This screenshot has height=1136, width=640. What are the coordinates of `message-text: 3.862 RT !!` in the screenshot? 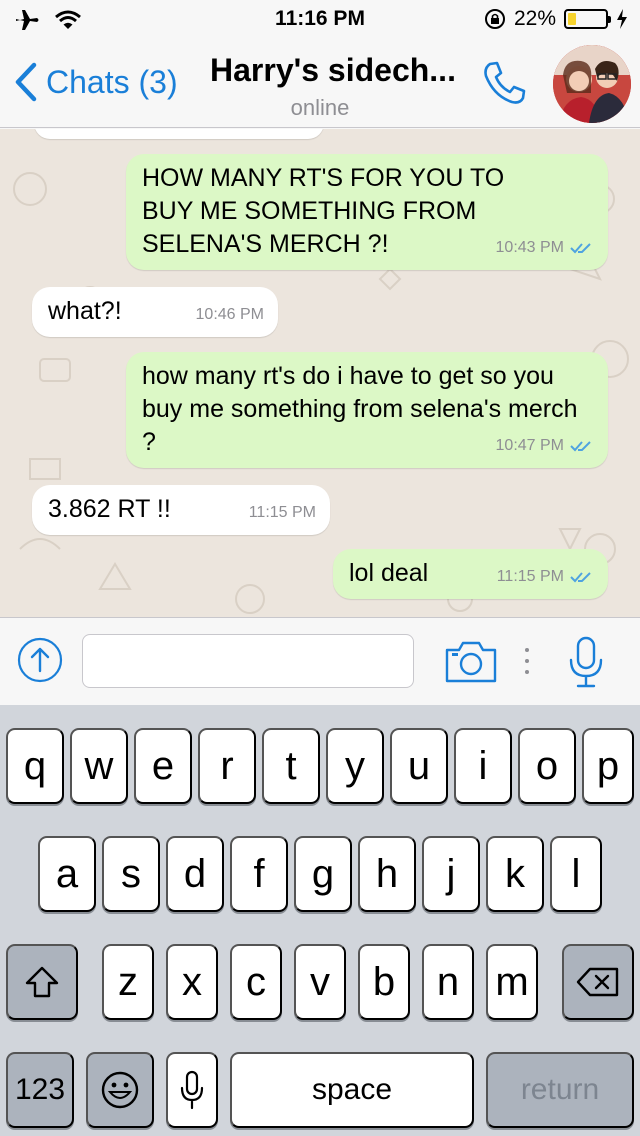 It's located at (109, 509).